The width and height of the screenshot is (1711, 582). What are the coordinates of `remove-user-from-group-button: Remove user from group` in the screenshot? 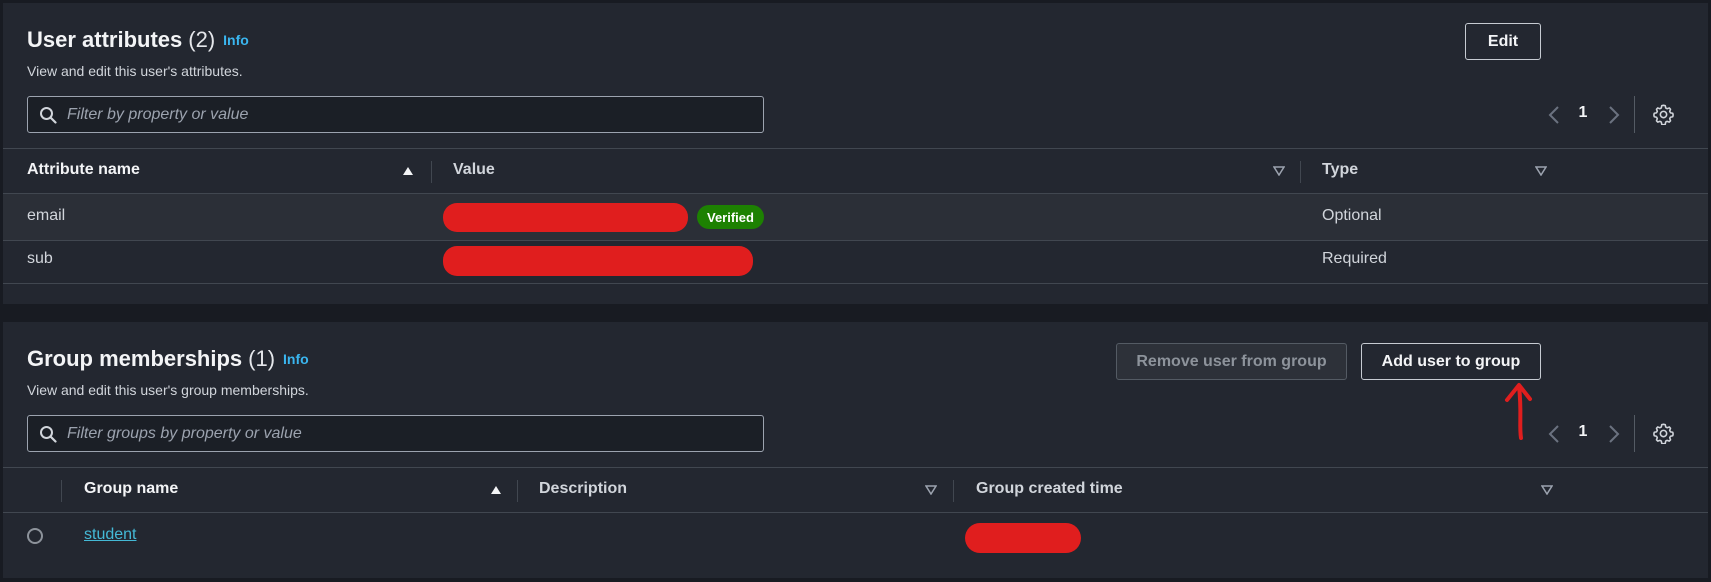 It's located at (1231, 361).